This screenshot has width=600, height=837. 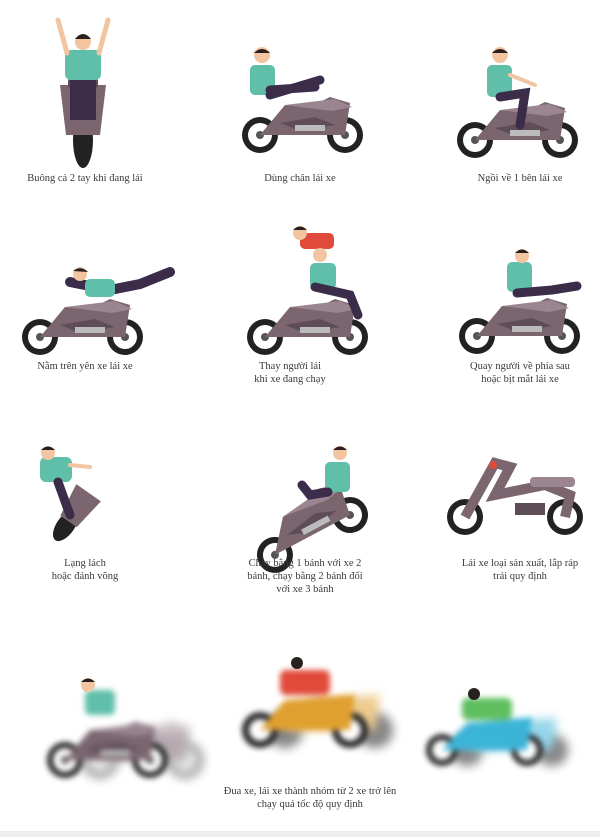 What do you see at coordinates (520, 366) in the screenshot?
I see `caption-line: Quay người về phía sau` at bounding box center [520, 366].